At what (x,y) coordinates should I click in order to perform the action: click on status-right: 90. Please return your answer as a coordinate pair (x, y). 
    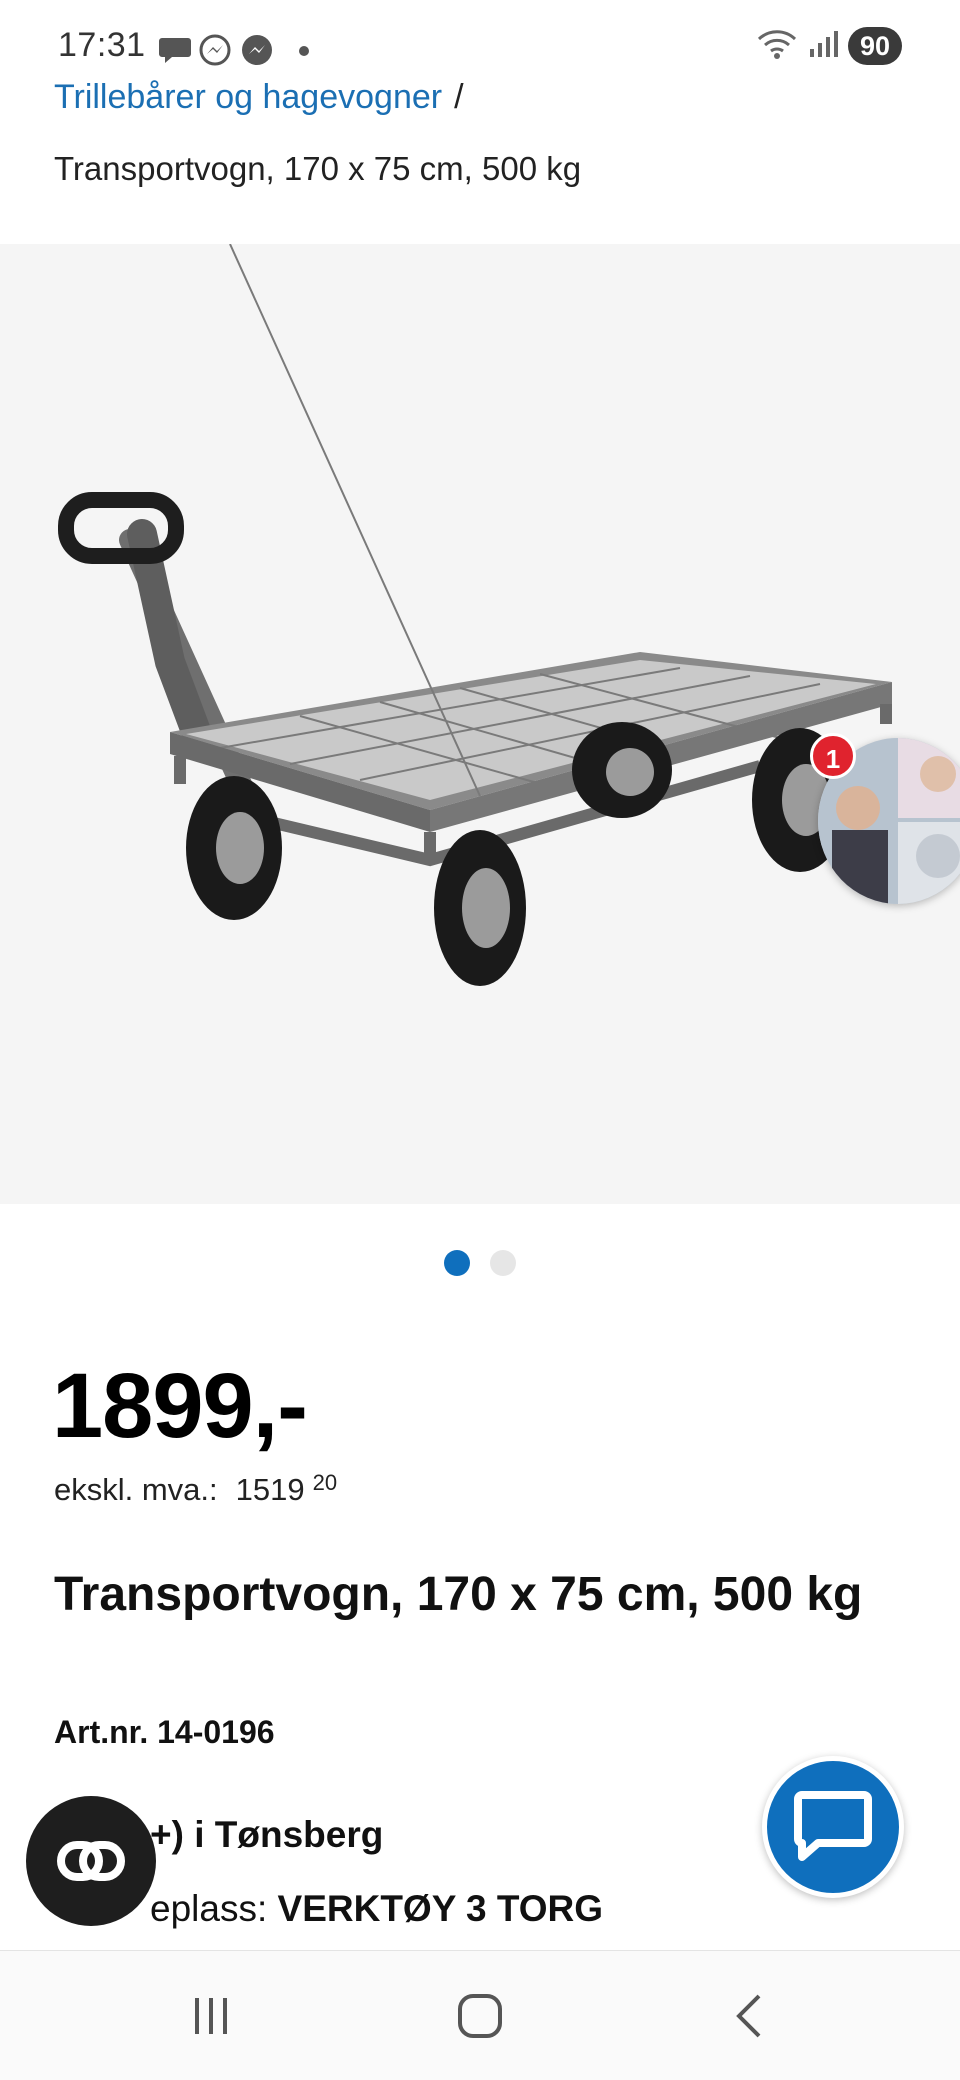
    Looking at the image, I should click on (829, 46).